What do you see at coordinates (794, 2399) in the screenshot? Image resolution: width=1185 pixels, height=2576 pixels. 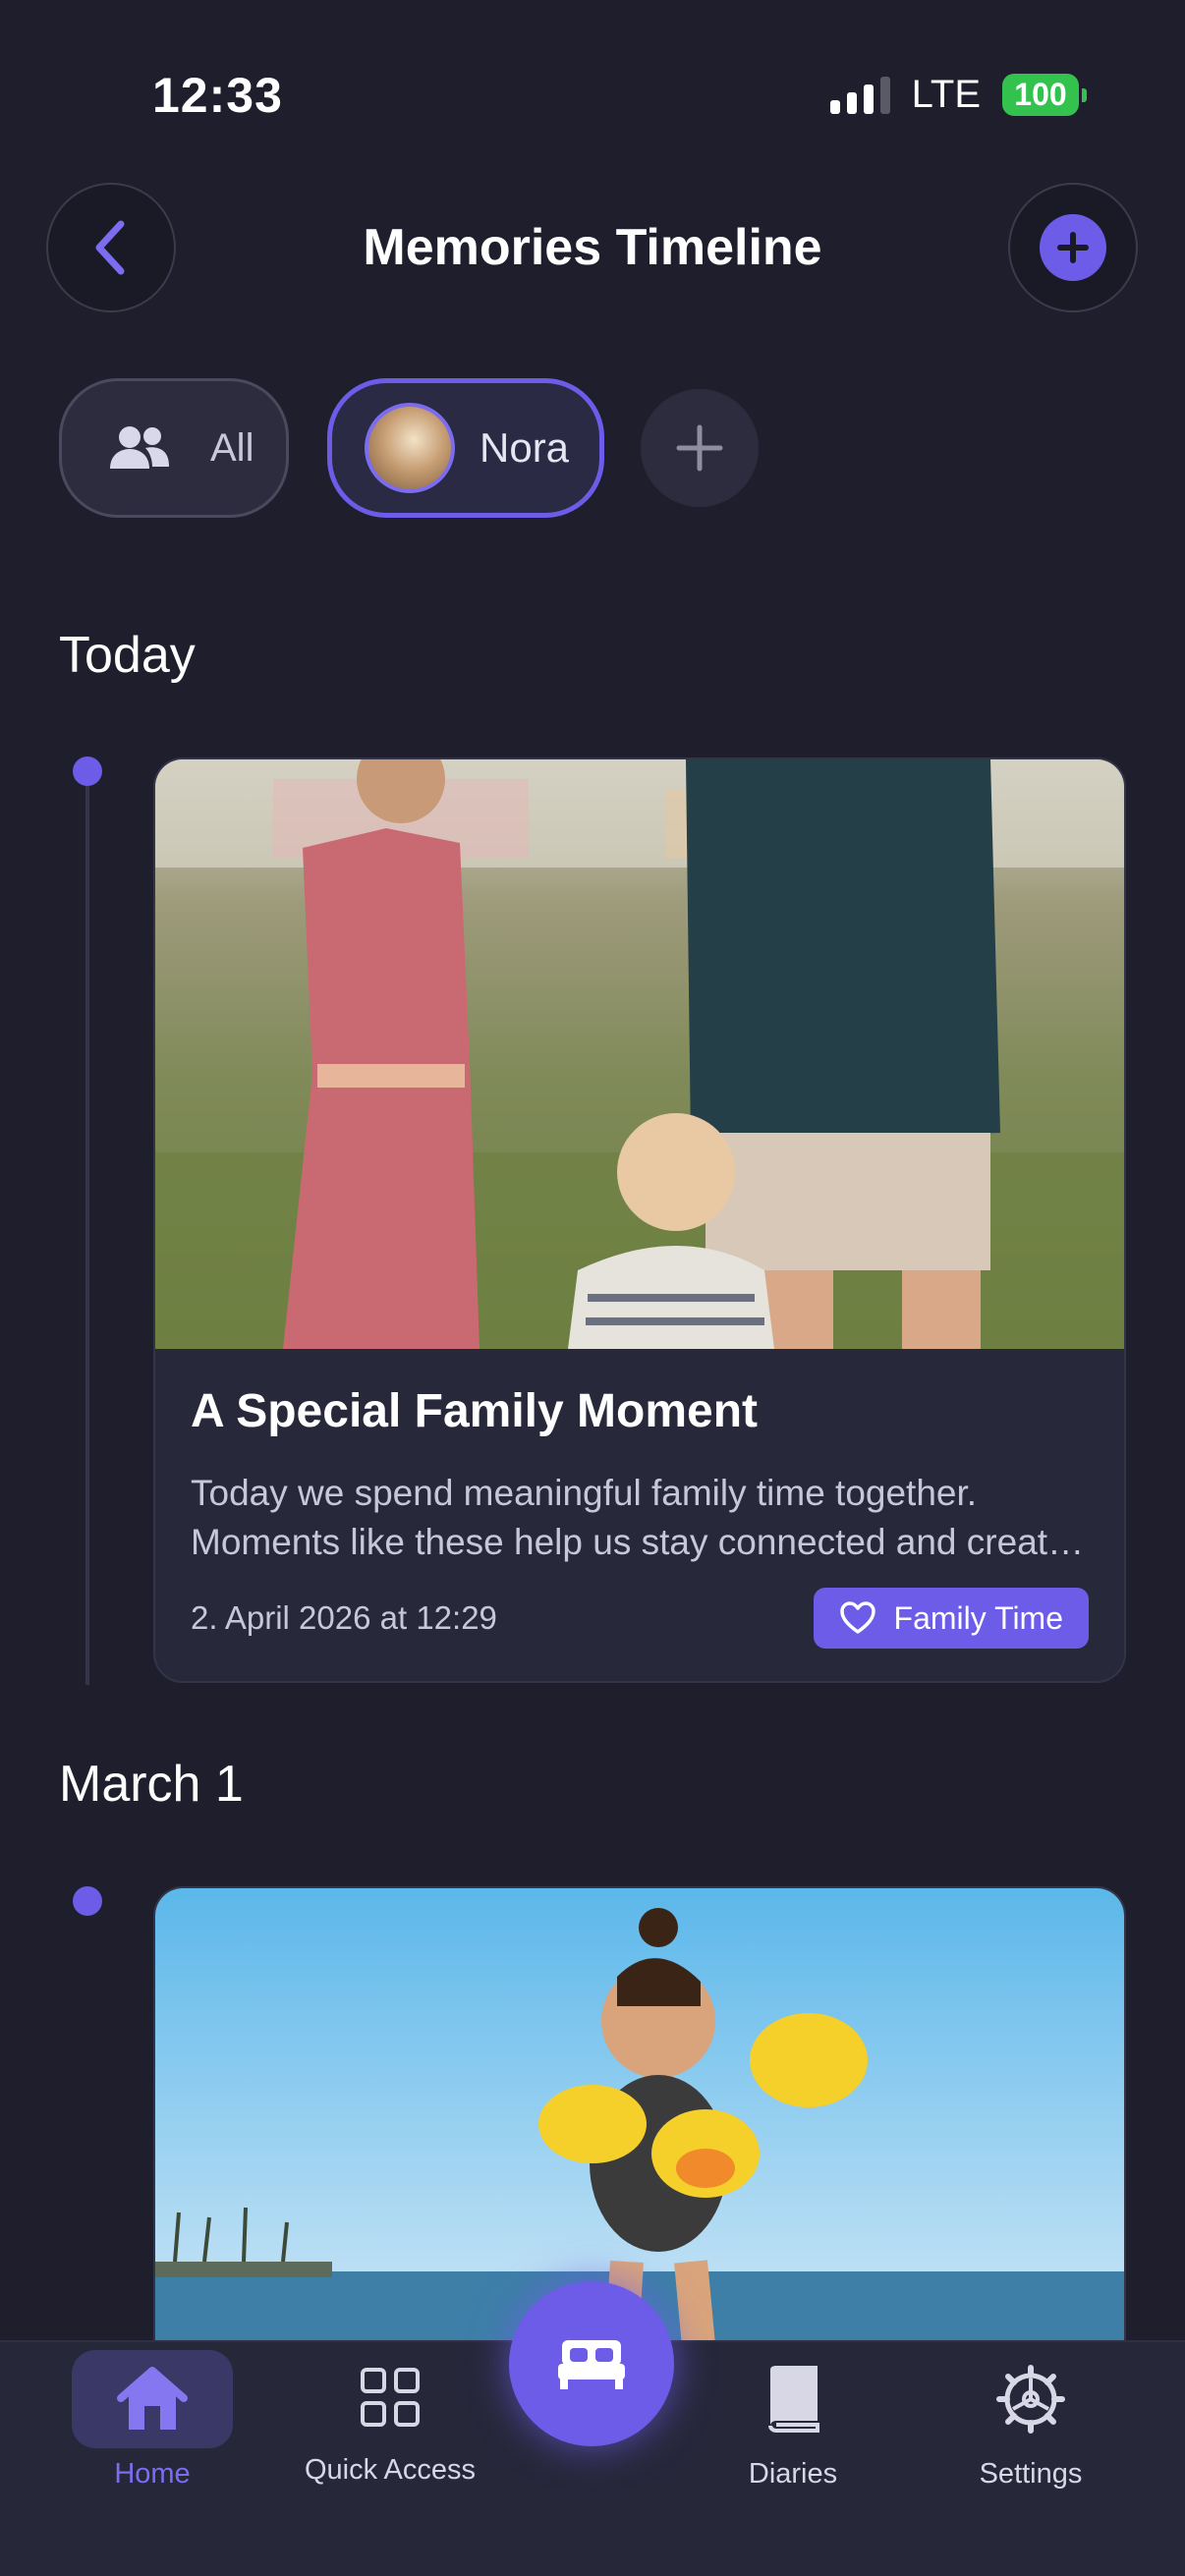 I see `book-icon` at bounding box center [794, 2399].